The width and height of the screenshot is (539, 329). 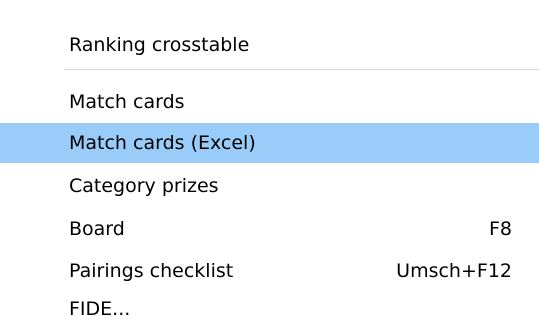 What do you see at coordinates (301, 69) in the screenshot?
I see `menu-separator` at bounding box center [301, 69].